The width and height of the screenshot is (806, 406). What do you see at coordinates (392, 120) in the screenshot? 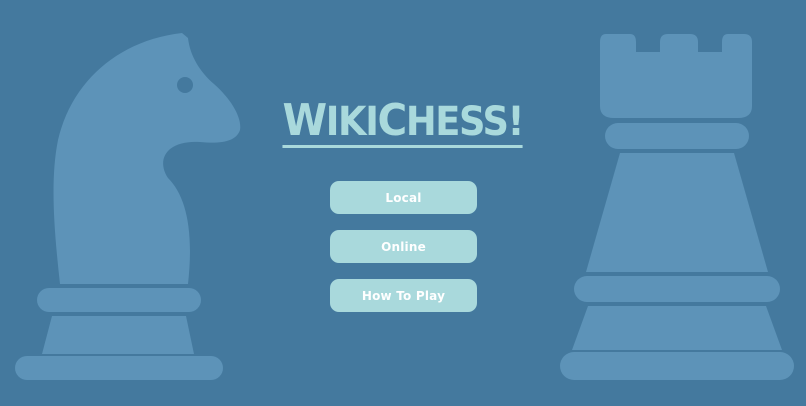
I see `title-c: C` at bounding box center [392, 120].